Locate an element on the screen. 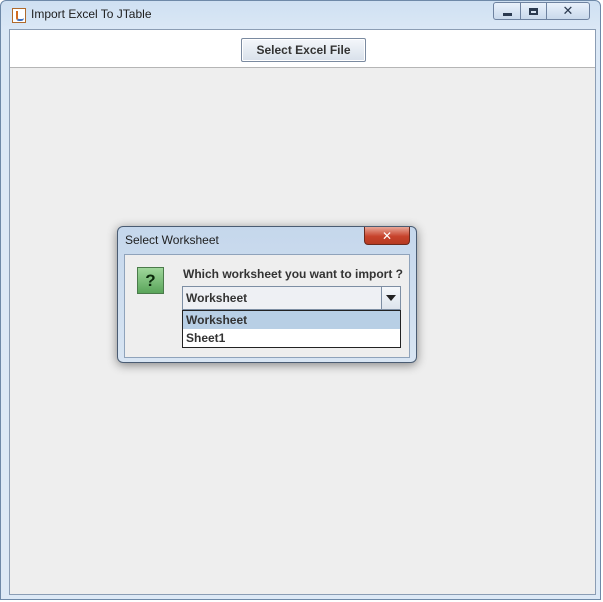 The image size is (603, 602). dialog-title: Select Worksheet is located at coordinates (172, 240).